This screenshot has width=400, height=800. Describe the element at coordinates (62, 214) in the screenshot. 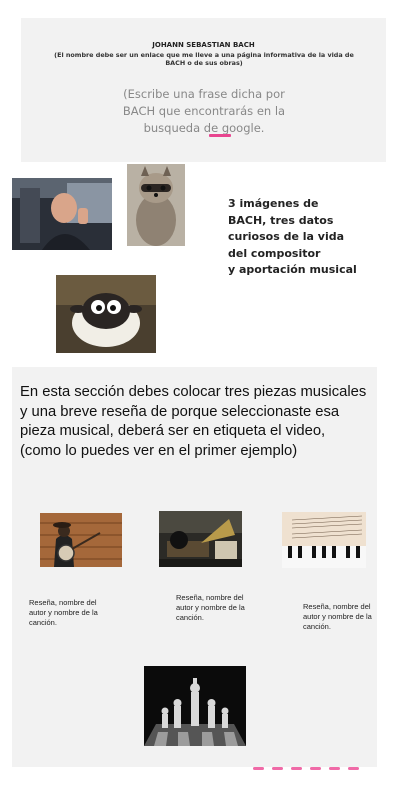

I see `image-man-in-car` at that location.